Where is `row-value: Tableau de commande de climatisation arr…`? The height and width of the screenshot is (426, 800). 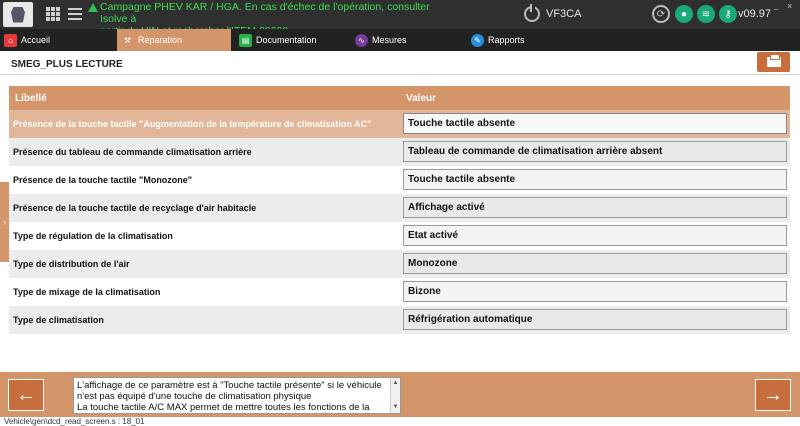
row-value: Tableau de commande de climatisation arr… is located at coordinates (595, 151).